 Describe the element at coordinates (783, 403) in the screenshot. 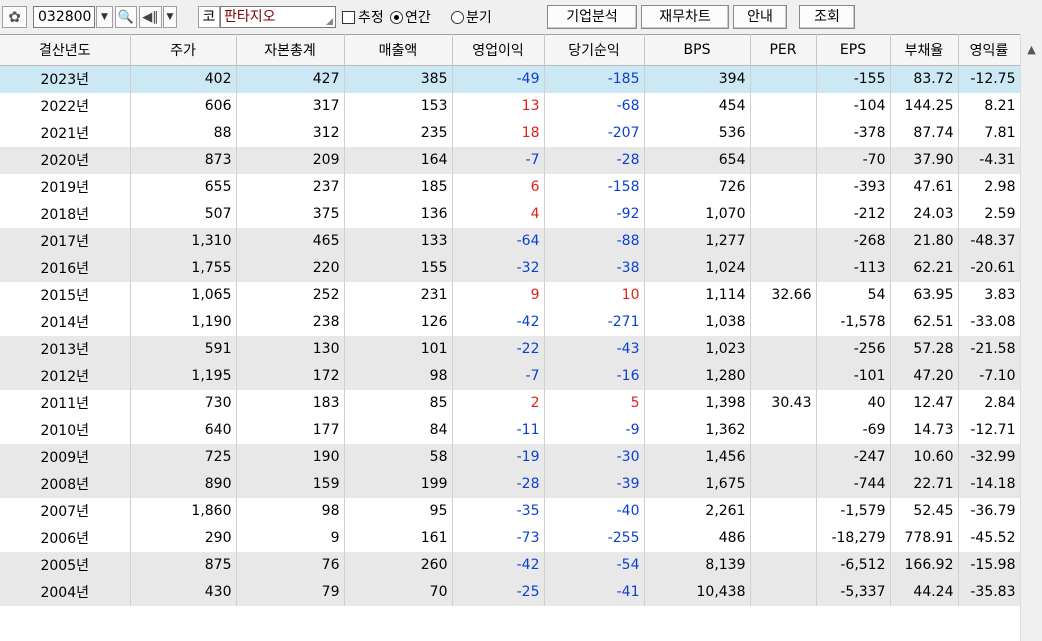

I see `table-cell: 30.43` at that location.